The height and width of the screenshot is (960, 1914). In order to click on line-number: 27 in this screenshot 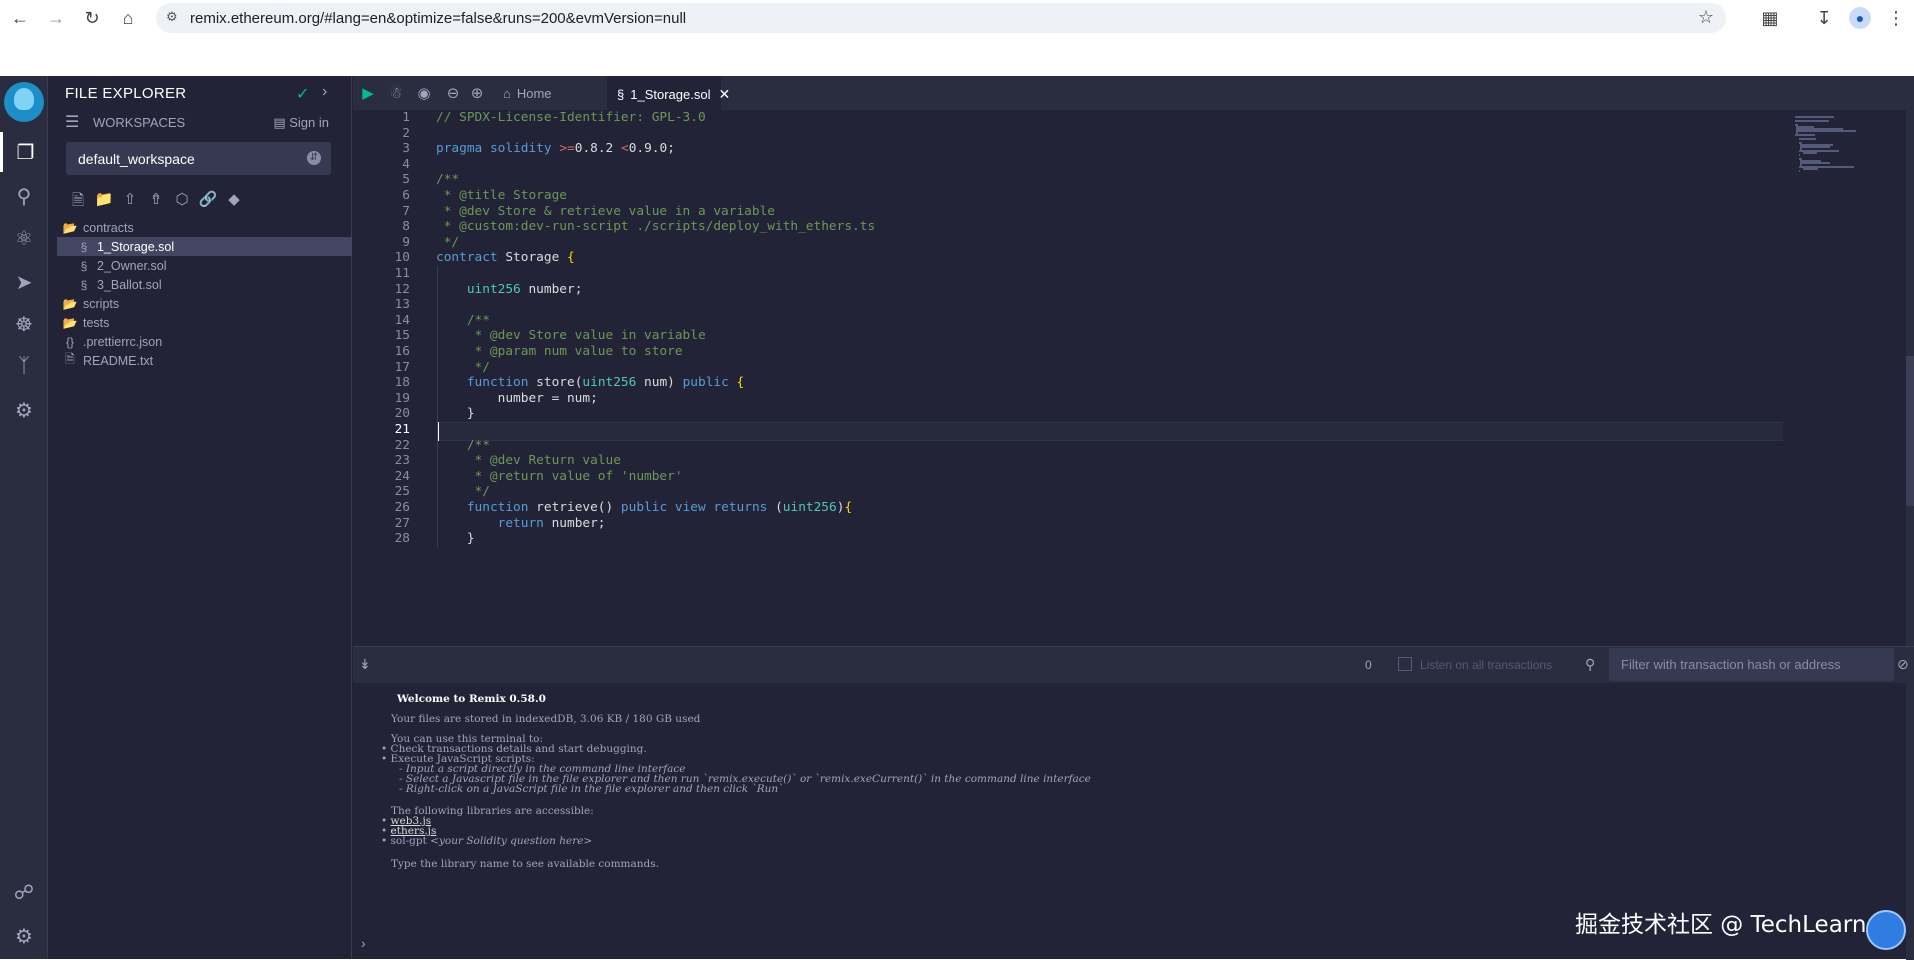, I will do `click(402, 523)`.